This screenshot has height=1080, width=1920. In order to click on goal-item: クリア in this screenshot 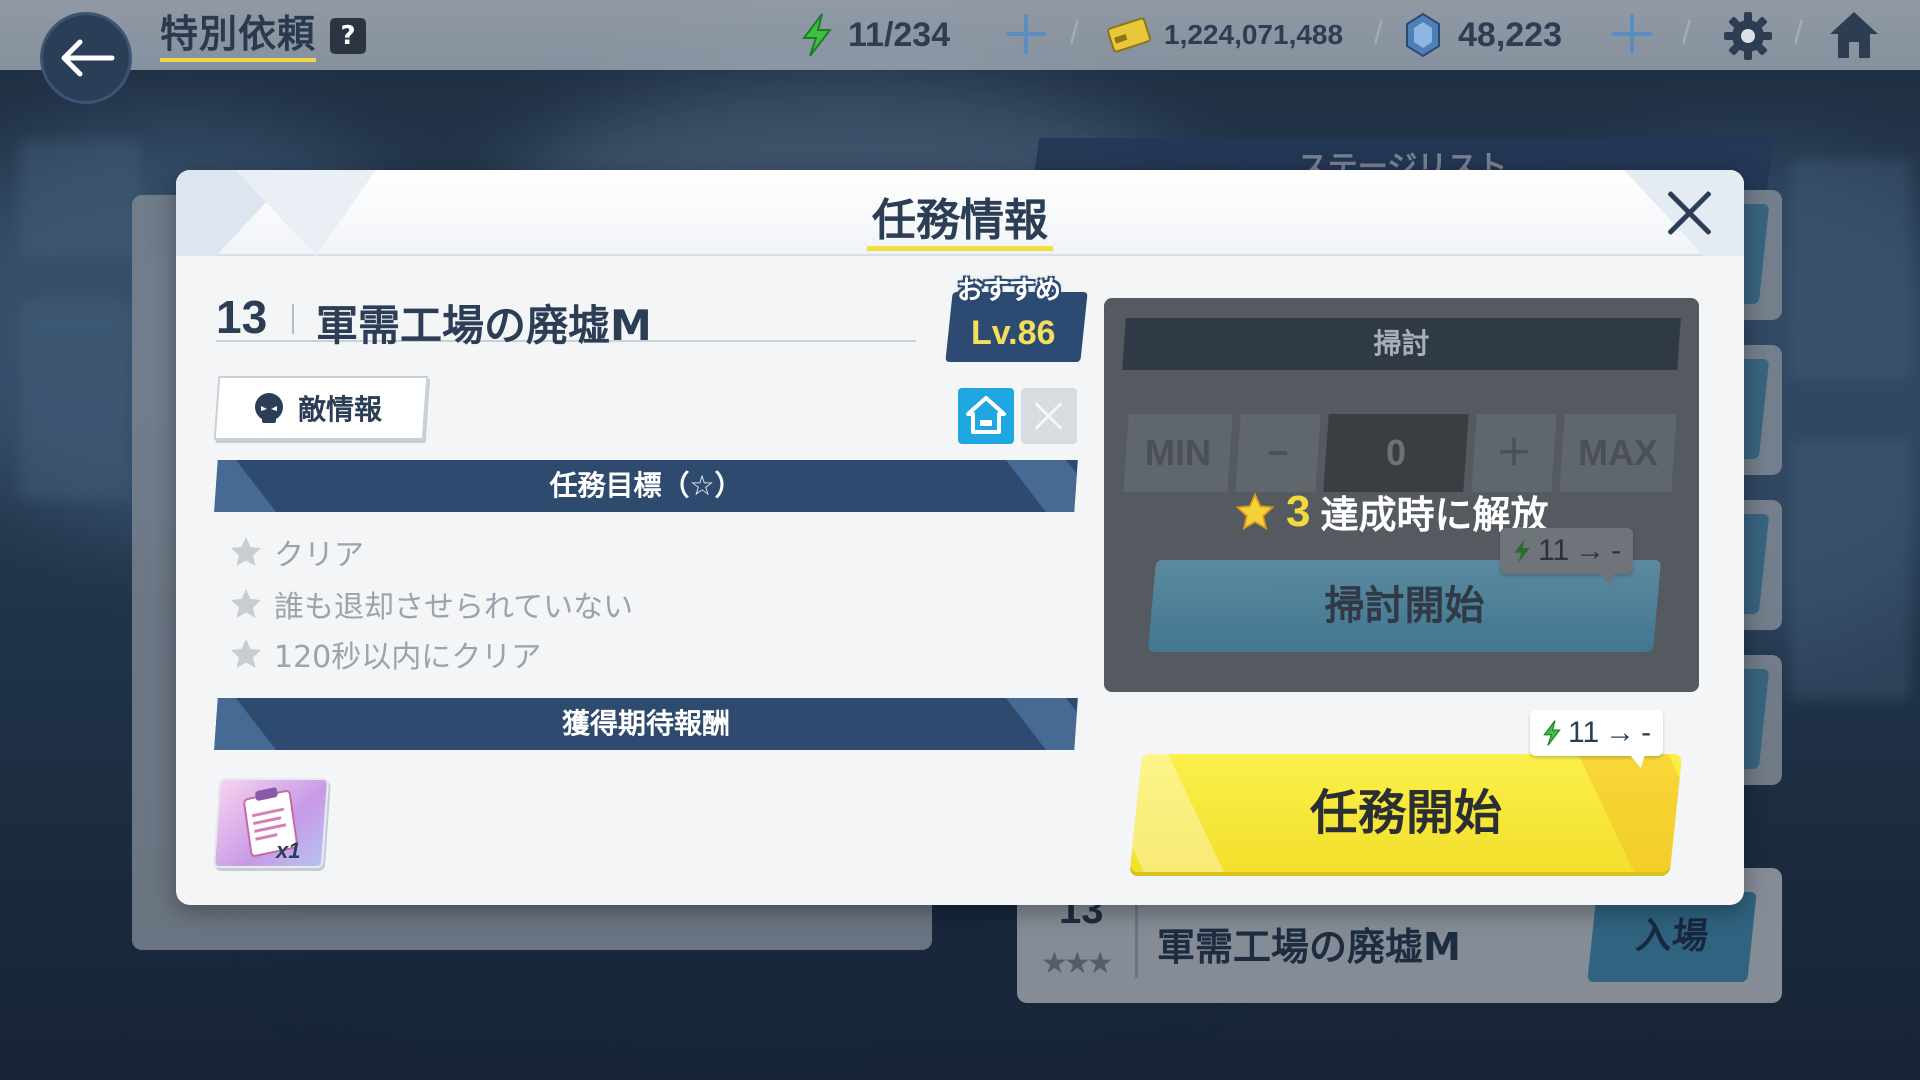, I will do `click(296, 552)`.